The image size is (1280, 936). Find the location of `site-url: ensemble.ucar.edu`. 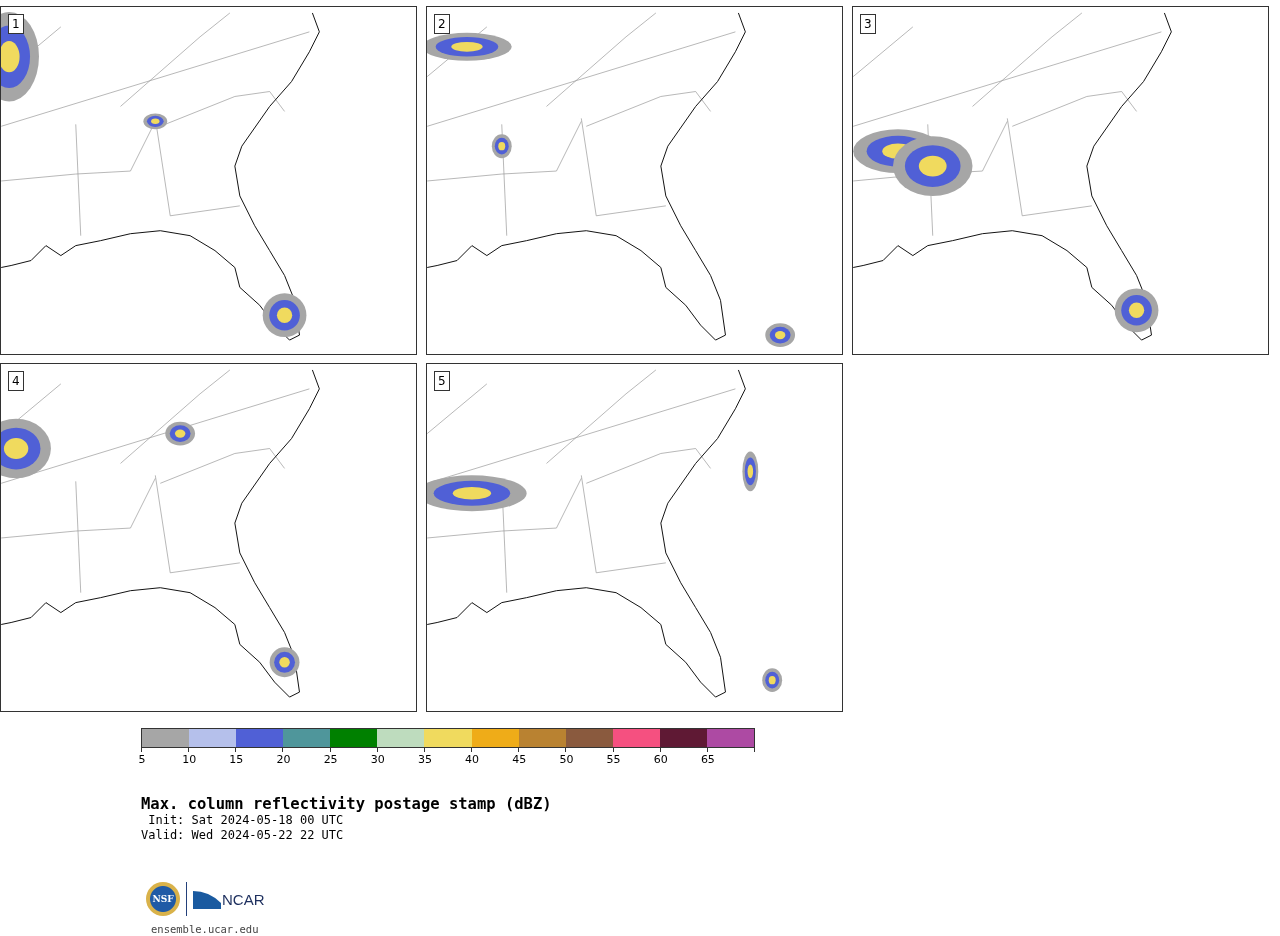

site-url: ensemble.ucar.edu is located at coordinates (205, 929).